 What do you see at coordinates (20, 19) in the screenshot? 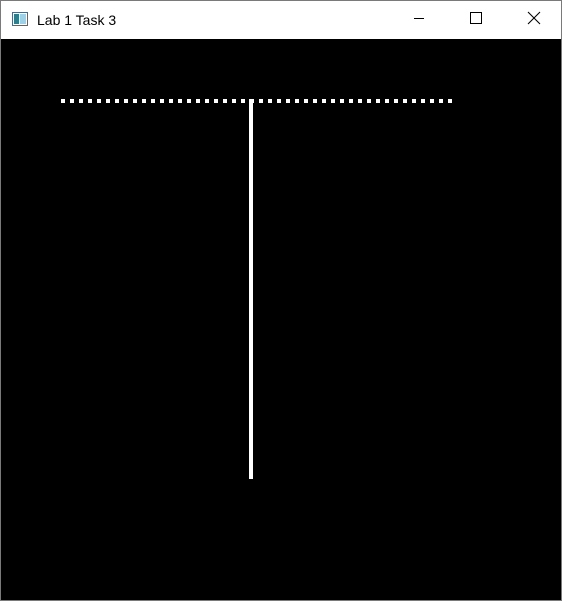
I see `app-window-icon` at bounding box center [20, 19].